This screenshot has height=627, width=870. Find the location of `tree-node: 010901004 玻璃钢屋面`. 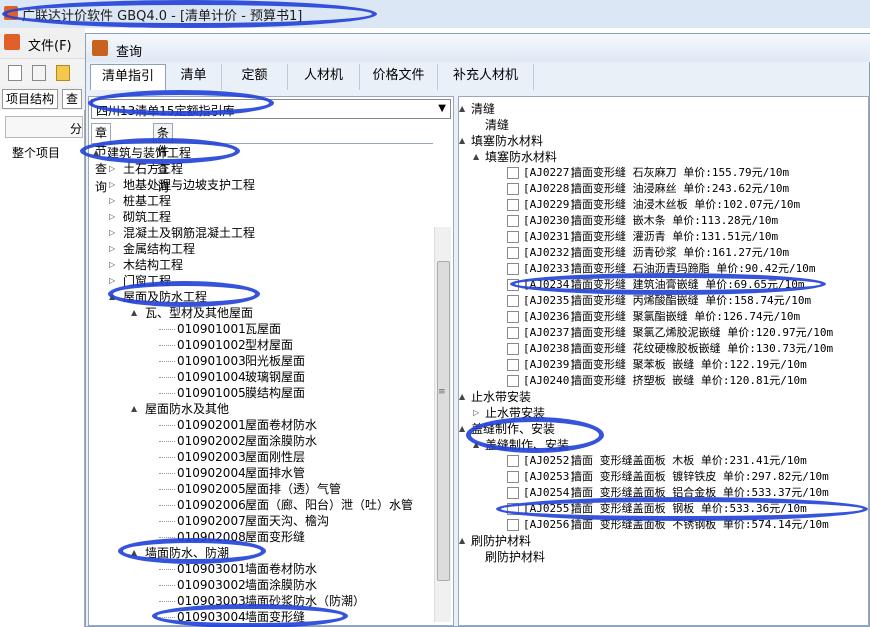

tree-node: 010901004 玻璃钢屋面 is located at coordinates (261, 377).